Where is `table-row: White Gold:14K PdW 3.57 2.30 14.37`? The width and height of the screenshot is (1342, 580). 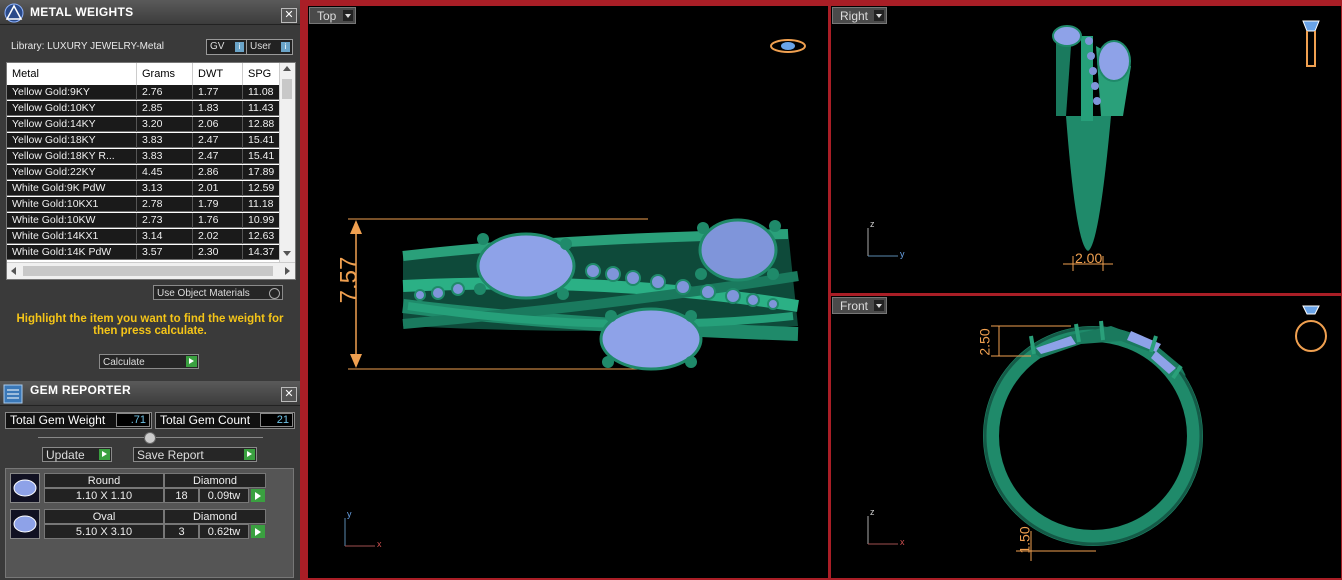 table-row: White Gold:14K PdW 3.57 2.30 14.37 is located at coordinates (144, 252).